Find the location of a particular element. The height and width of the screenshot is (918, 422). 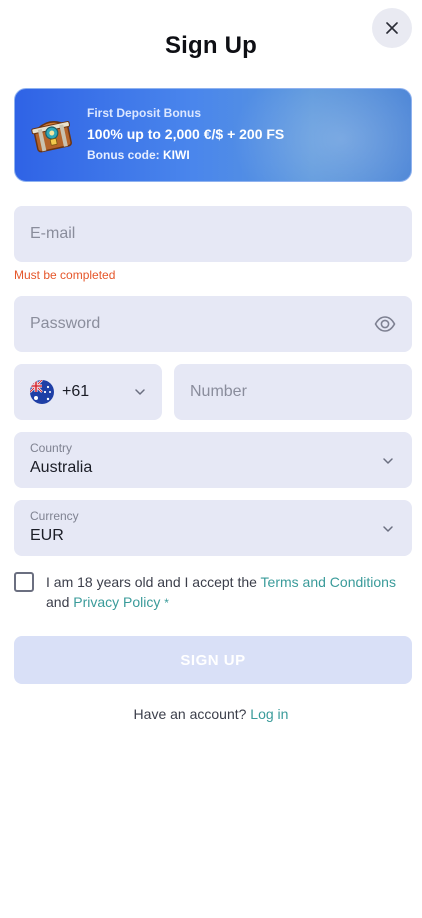

country-select: Country Australia is located at coordinates (213, 460).